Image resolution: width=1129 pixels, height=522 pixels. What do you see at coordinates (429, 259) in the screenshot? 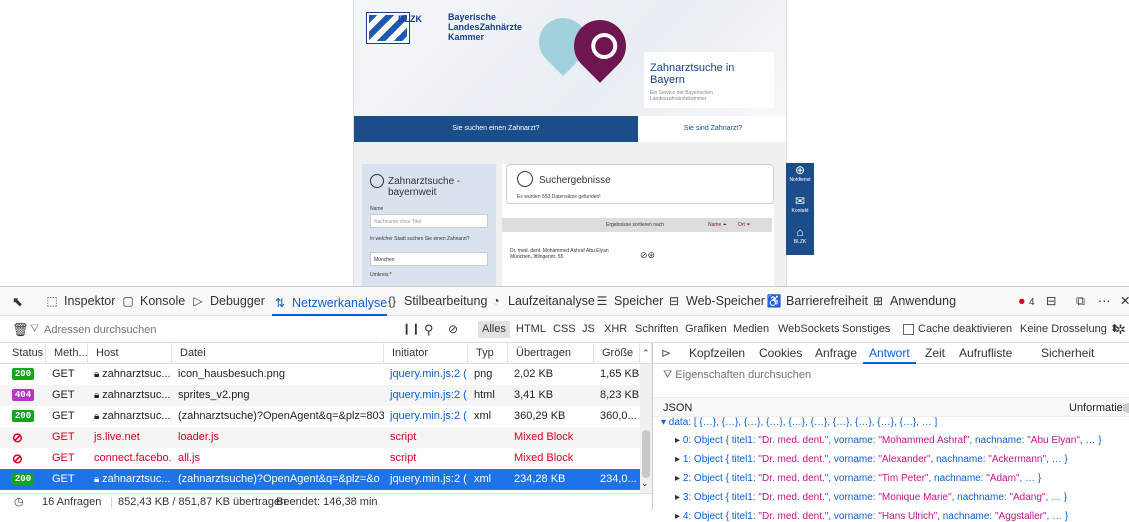
I see `city-input: München` at bounding box center [429, 259].